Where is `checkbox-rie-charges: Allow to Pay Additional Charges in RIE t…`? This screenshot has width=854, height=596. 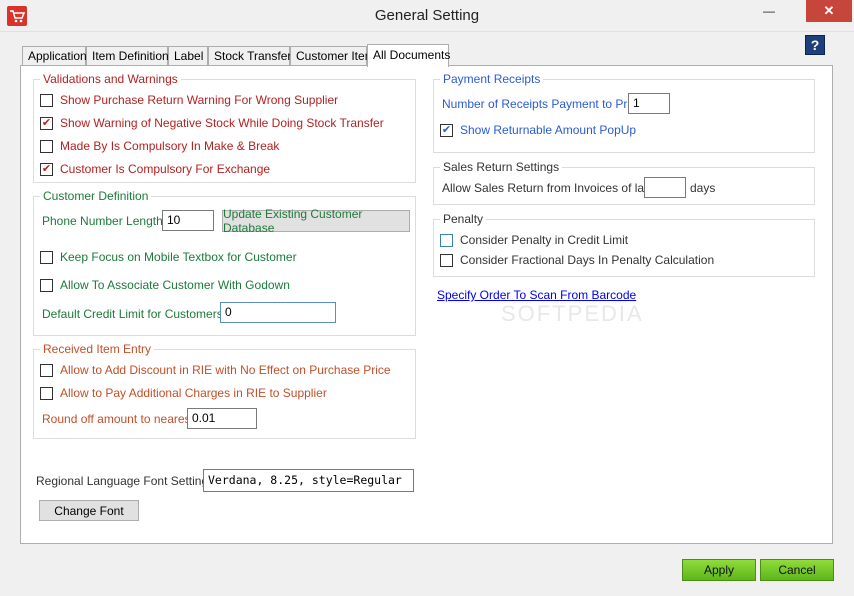 checkbox-rie-charges: Allow to Pay Additional Charges in RIE t… is located at coordinates (183, 393).